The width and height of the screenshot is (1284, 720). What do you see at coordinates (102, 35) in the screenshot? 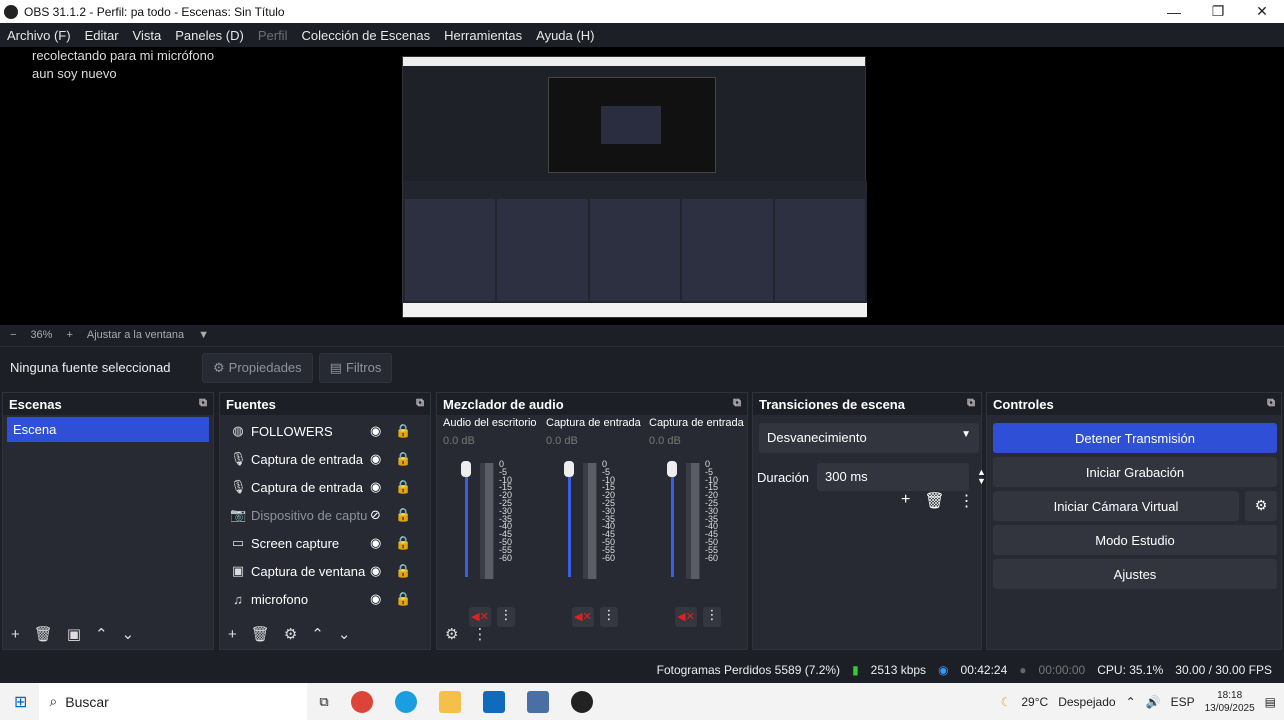
I see `menu-editar: Editar` at bounding box center [102, 35].